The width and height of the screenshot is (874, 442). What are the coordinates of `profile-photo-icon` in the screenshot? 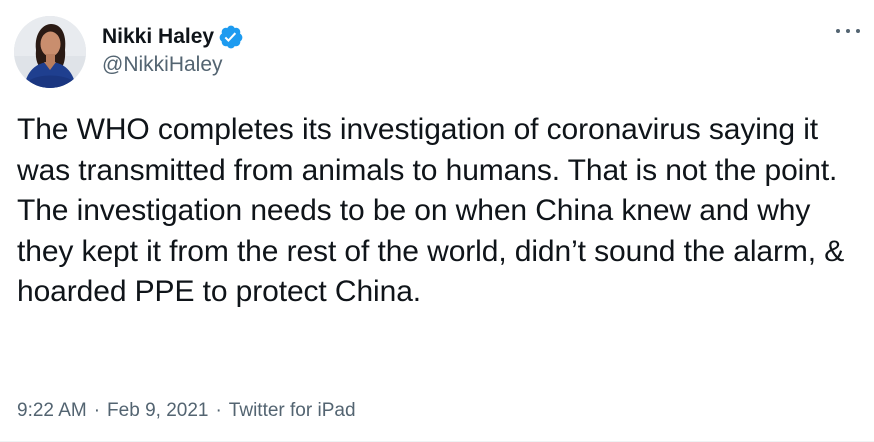 It's located at (50, 52).